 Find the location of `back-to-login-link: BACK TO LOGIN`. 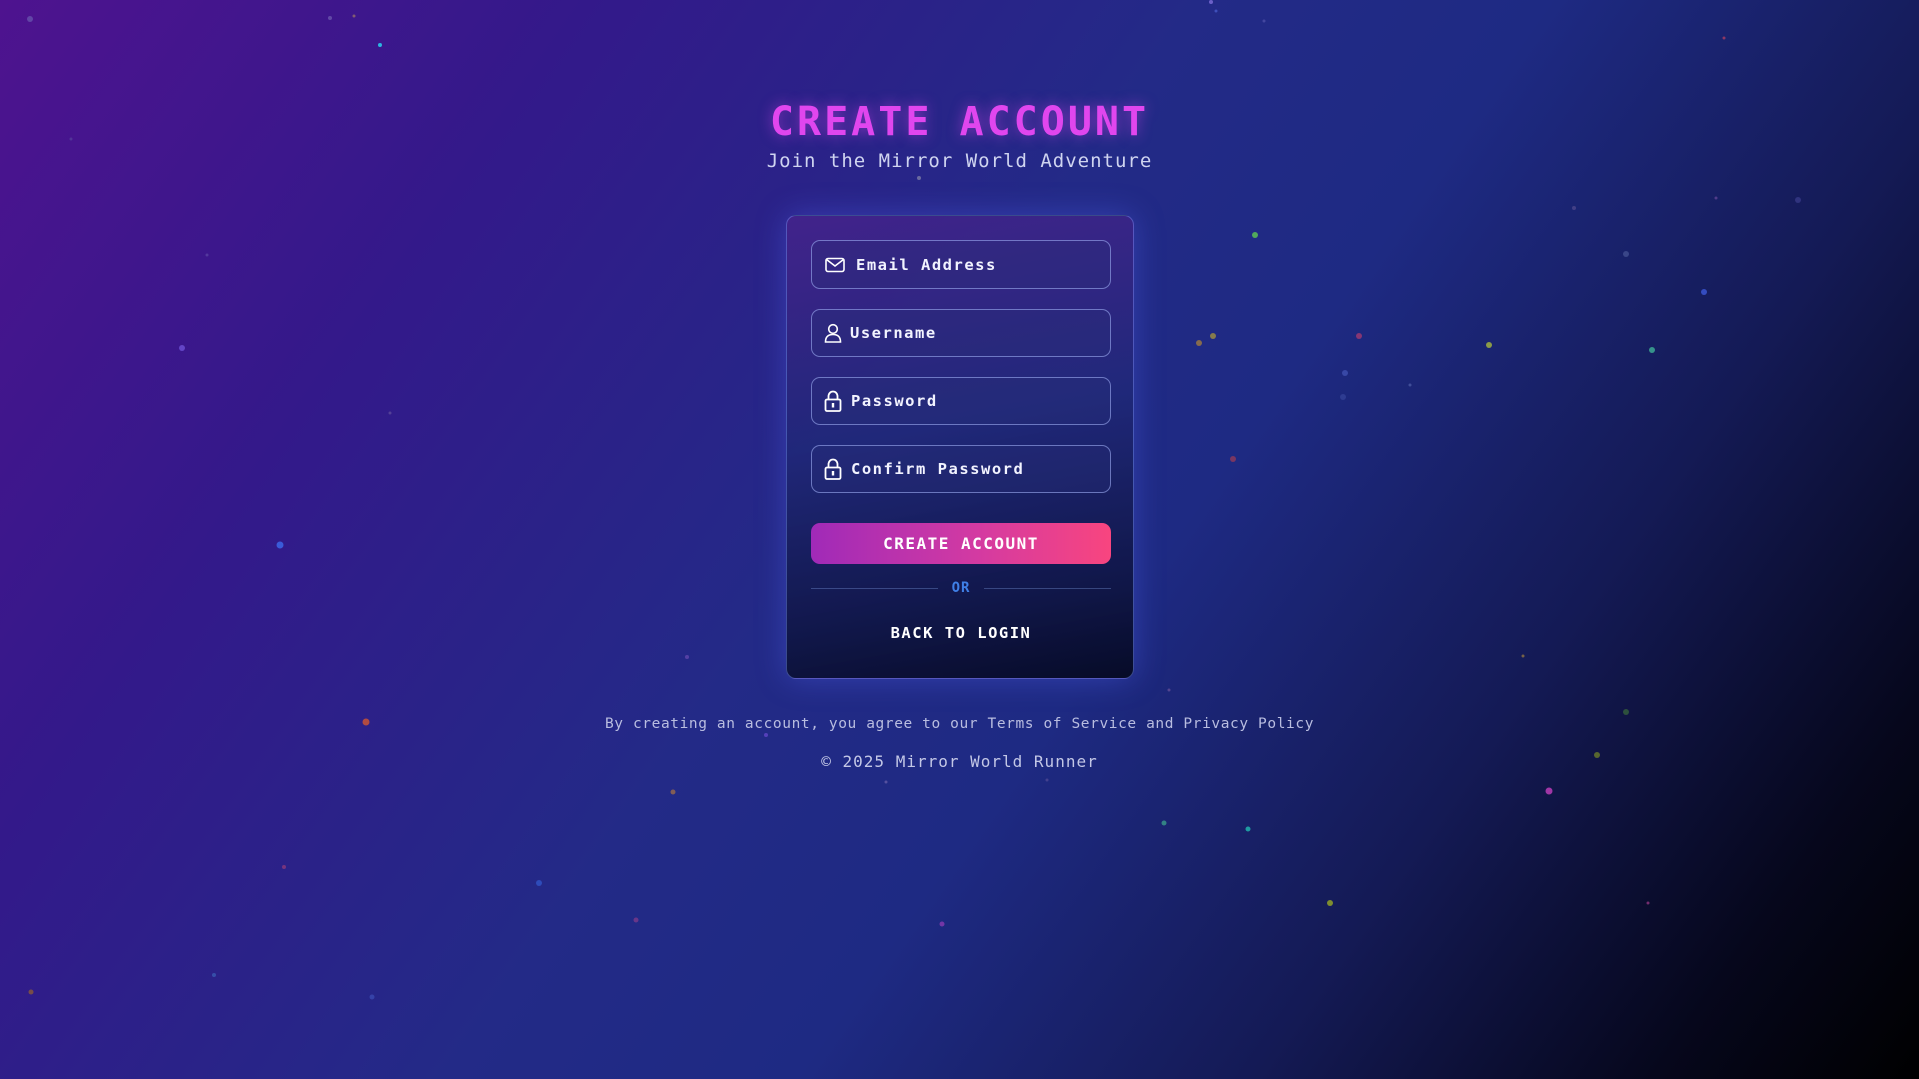

back-to-login-link: BACK TO LOGIN is located at coordinates (961, 633).